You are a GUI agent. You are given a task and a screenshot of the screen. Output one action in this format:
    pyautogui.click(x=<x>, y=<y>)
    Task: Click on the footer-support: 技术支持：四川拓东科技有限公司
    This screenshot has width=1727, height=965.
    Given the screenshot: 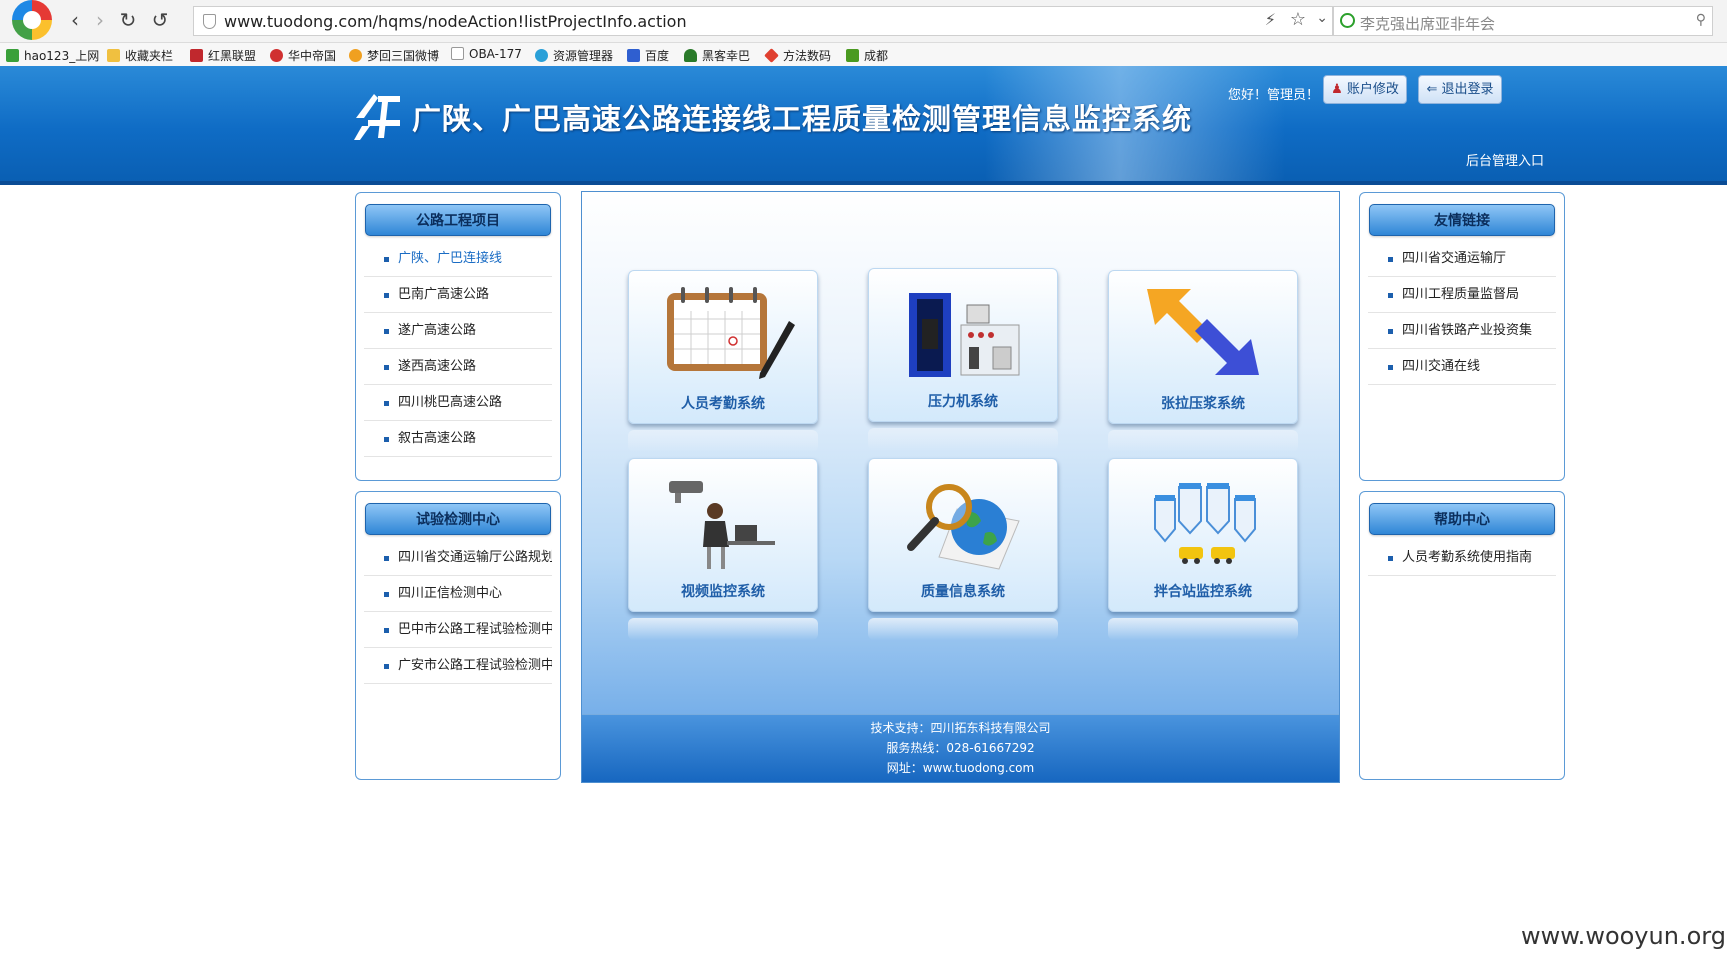 What is the action you would take?
    pyautogui.click(x=960, y=728)
    